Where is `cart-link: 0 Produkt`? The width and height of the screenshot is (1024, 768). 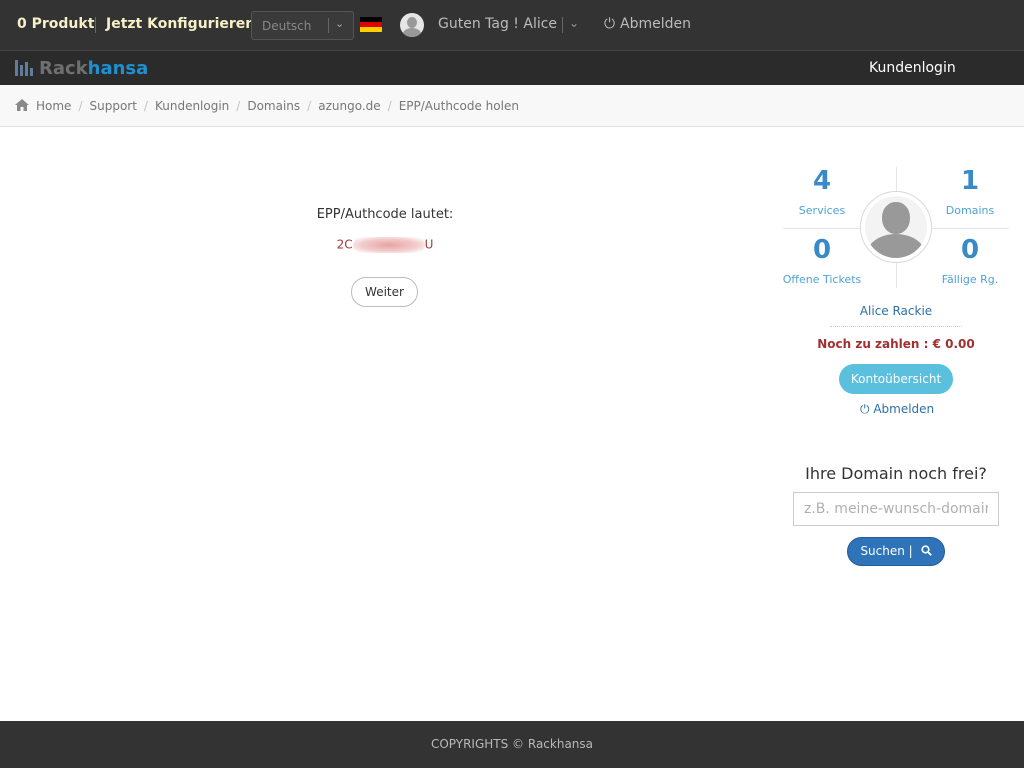 cart-link: 0 Produkt is located at coordinates (55, 24).